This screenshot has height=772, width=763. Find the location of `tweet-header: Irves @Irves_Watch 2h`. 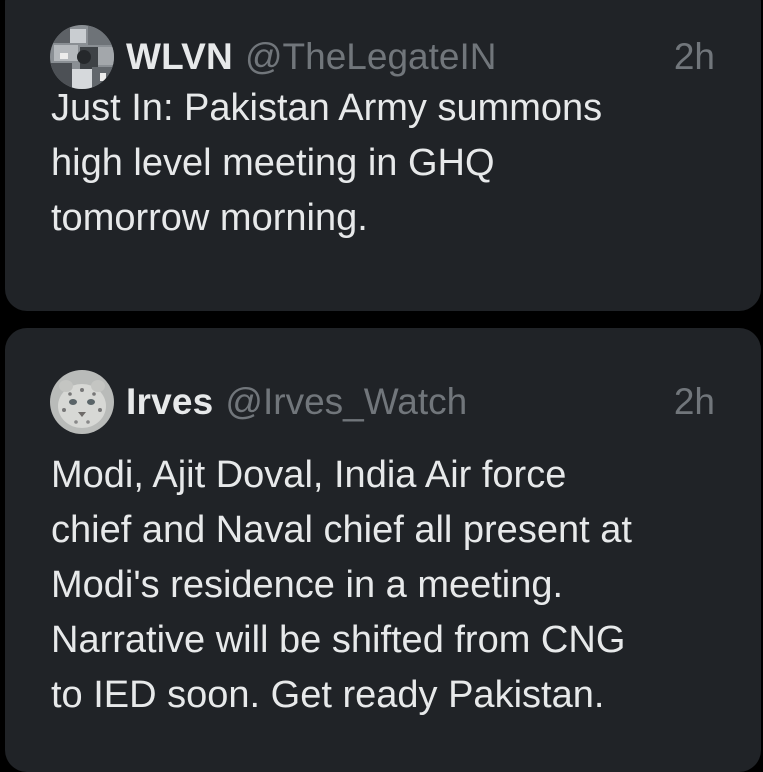

tweet-header: Irves @Irves_Watch 2h is located at coordinates (382, 402).